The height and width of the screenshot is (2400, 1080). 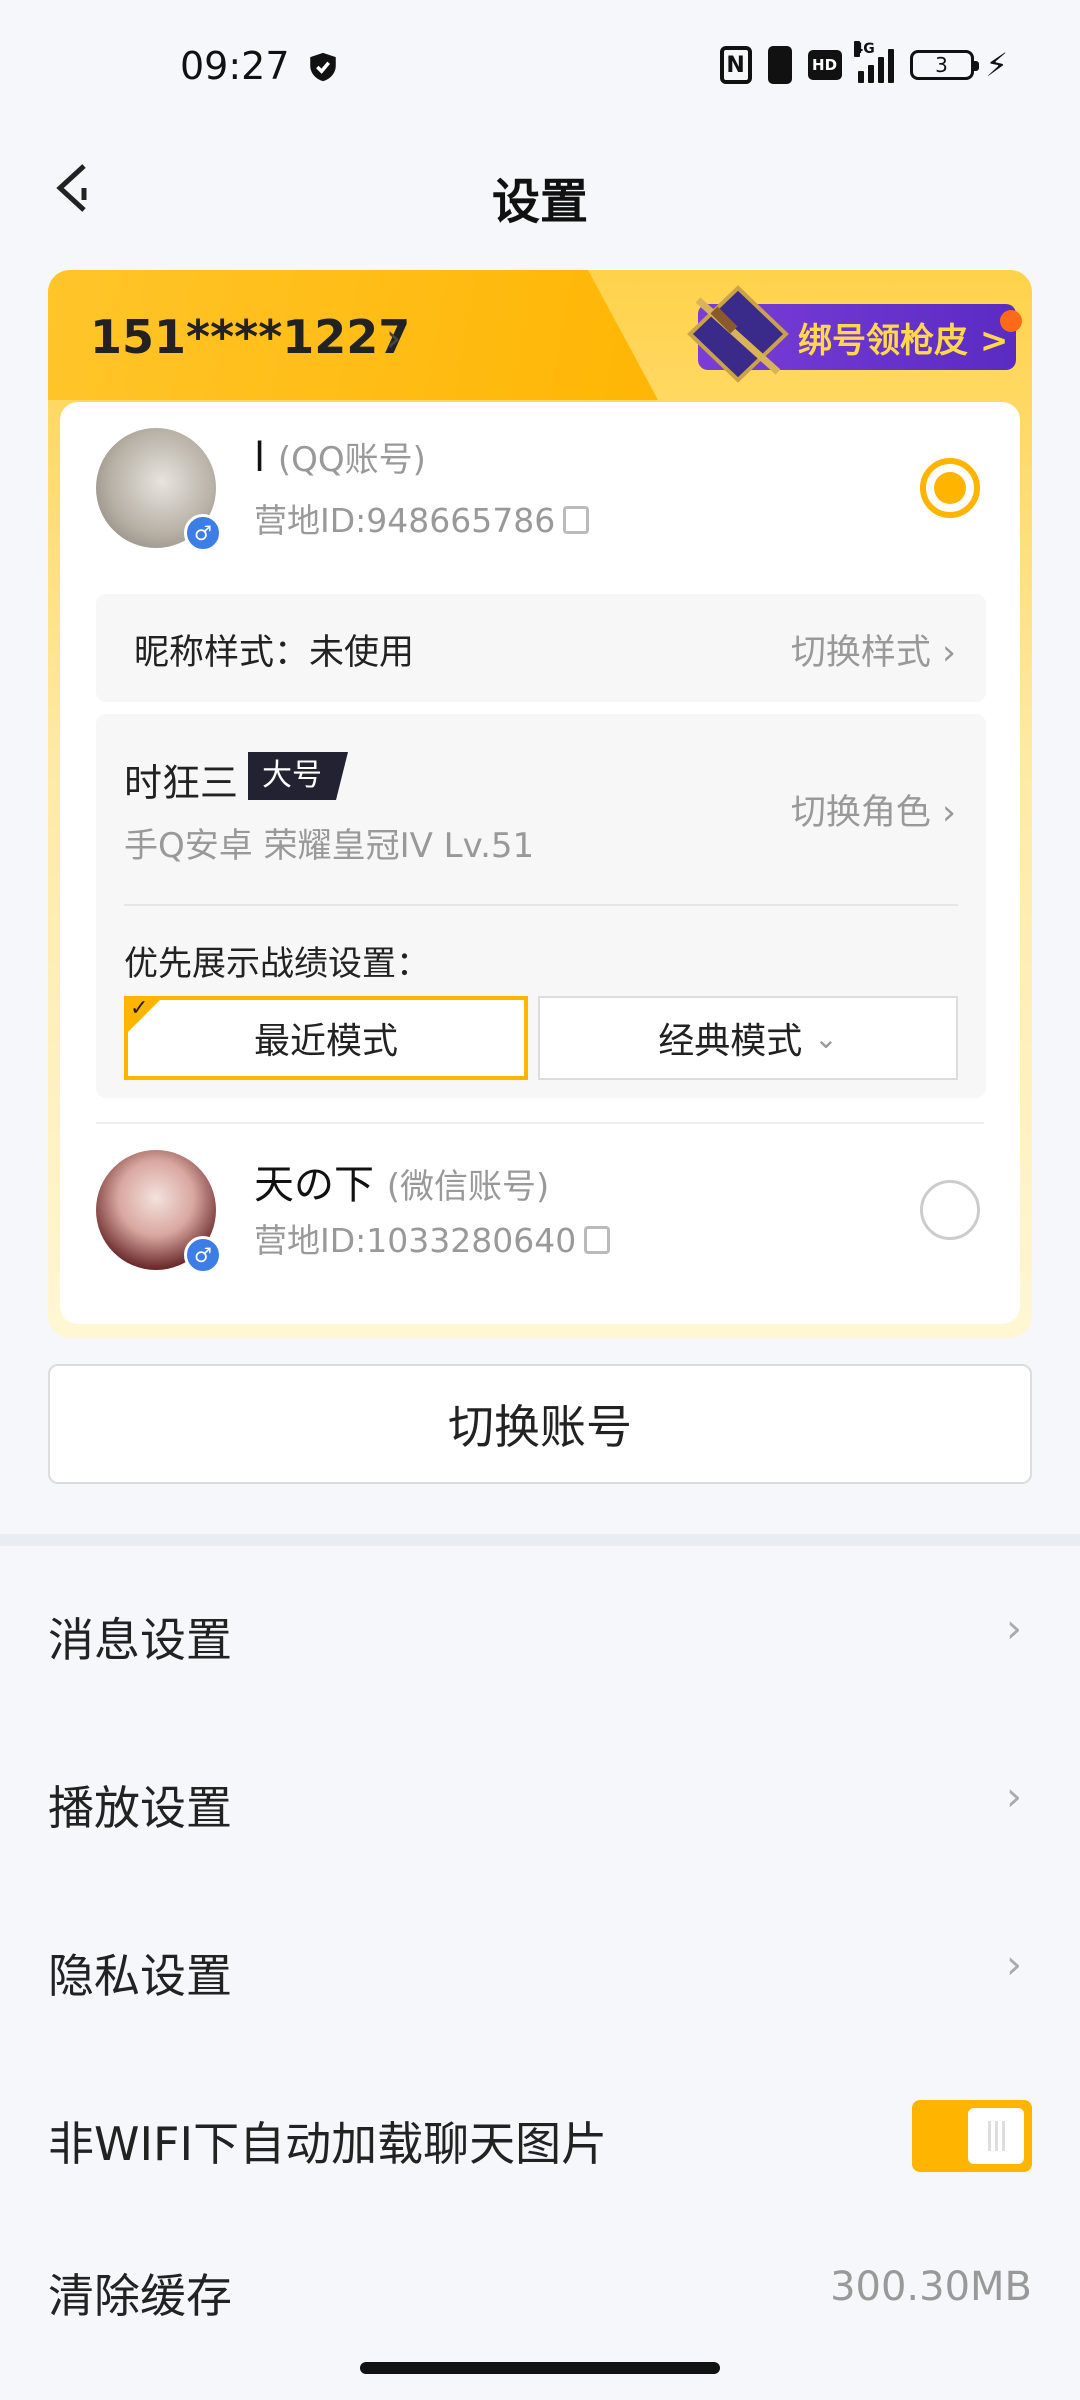 I want to click on account-row-qq: ♂ l (QQ账号) 营地ID:948665786, so click(x=540, y=503).